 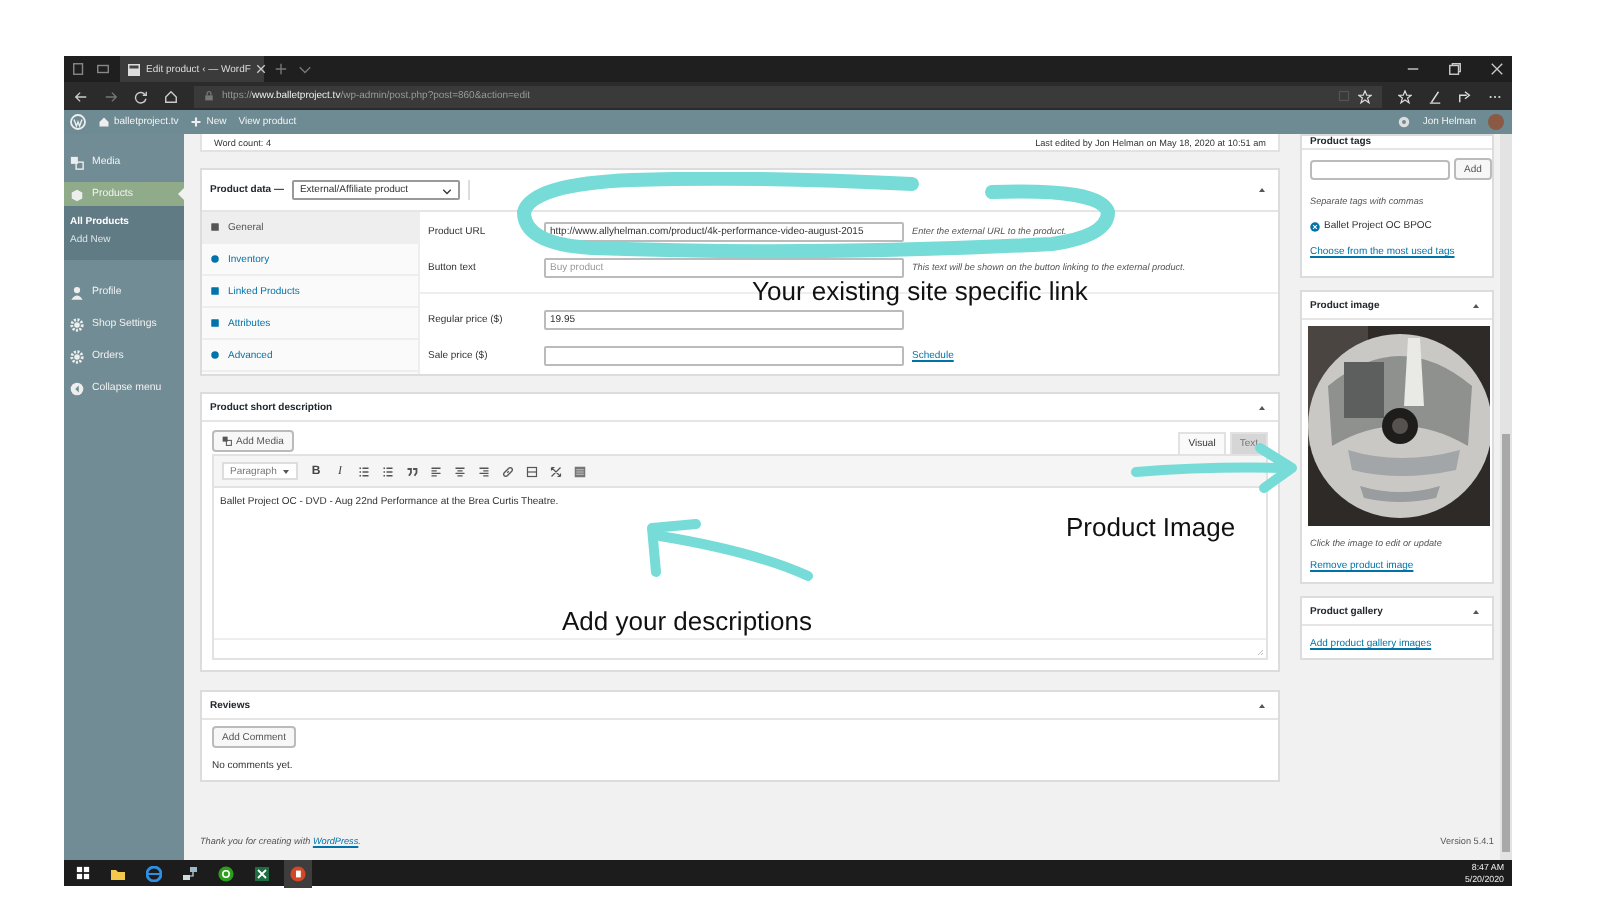 What do you see at coordinates (532, 471) in the screenshot?
I see `read-more-icon` at bounding box center [532, 471].